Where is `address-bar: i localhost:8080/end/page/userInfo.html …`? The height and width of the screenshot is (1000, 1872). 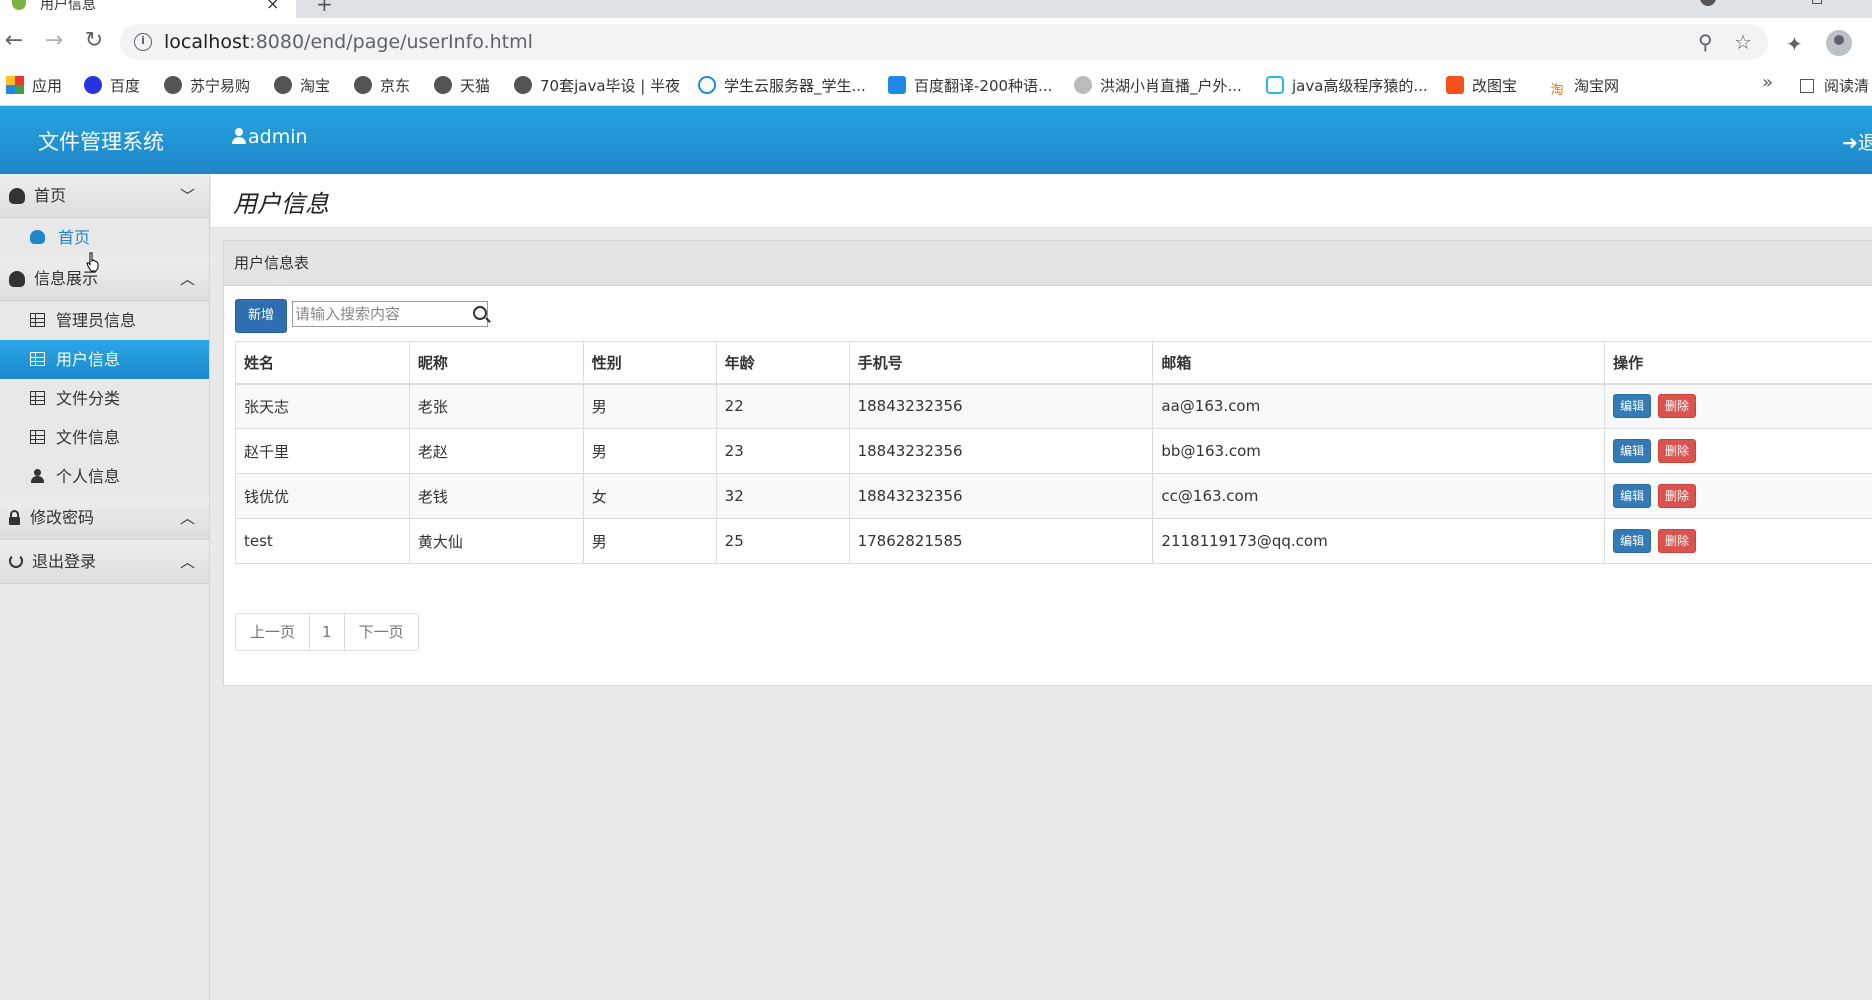 address-bar: i localhost:8080/end/page/userInfo.html … is located at coordinates (944, 42).